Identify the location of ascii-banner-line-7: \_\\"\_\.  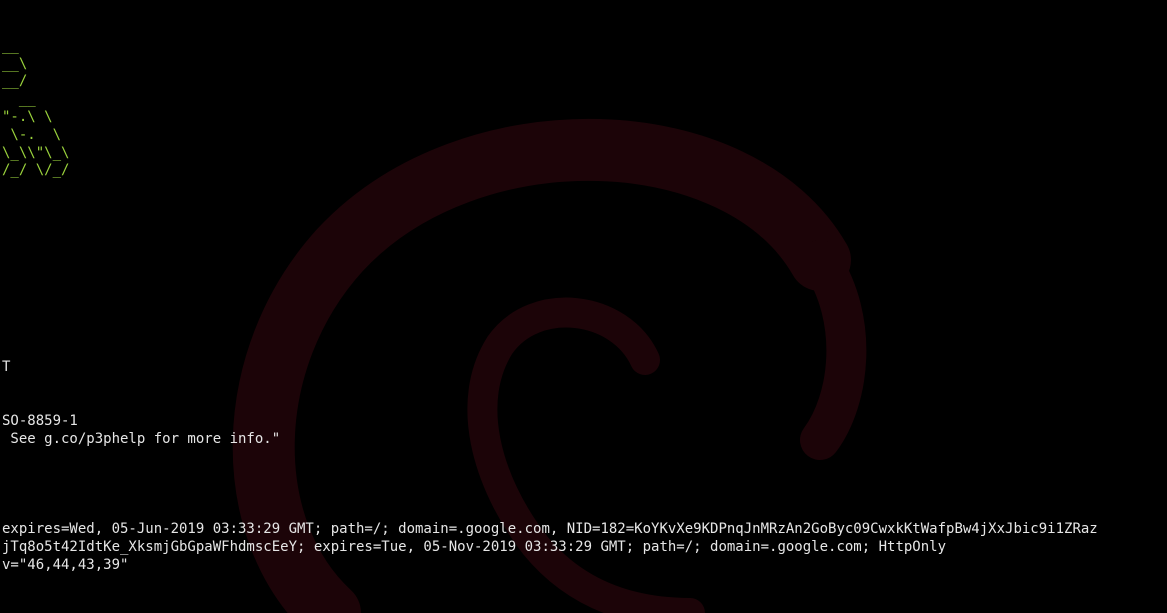
(36, 153).